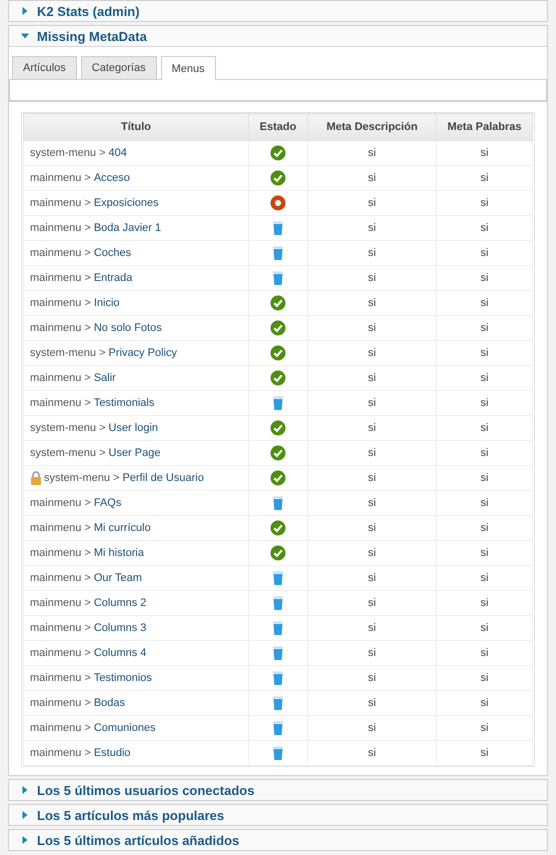 The height and width of the screenshot is (855, 556). I want to click on menu-item-link: Our Team, so click(118, 578).